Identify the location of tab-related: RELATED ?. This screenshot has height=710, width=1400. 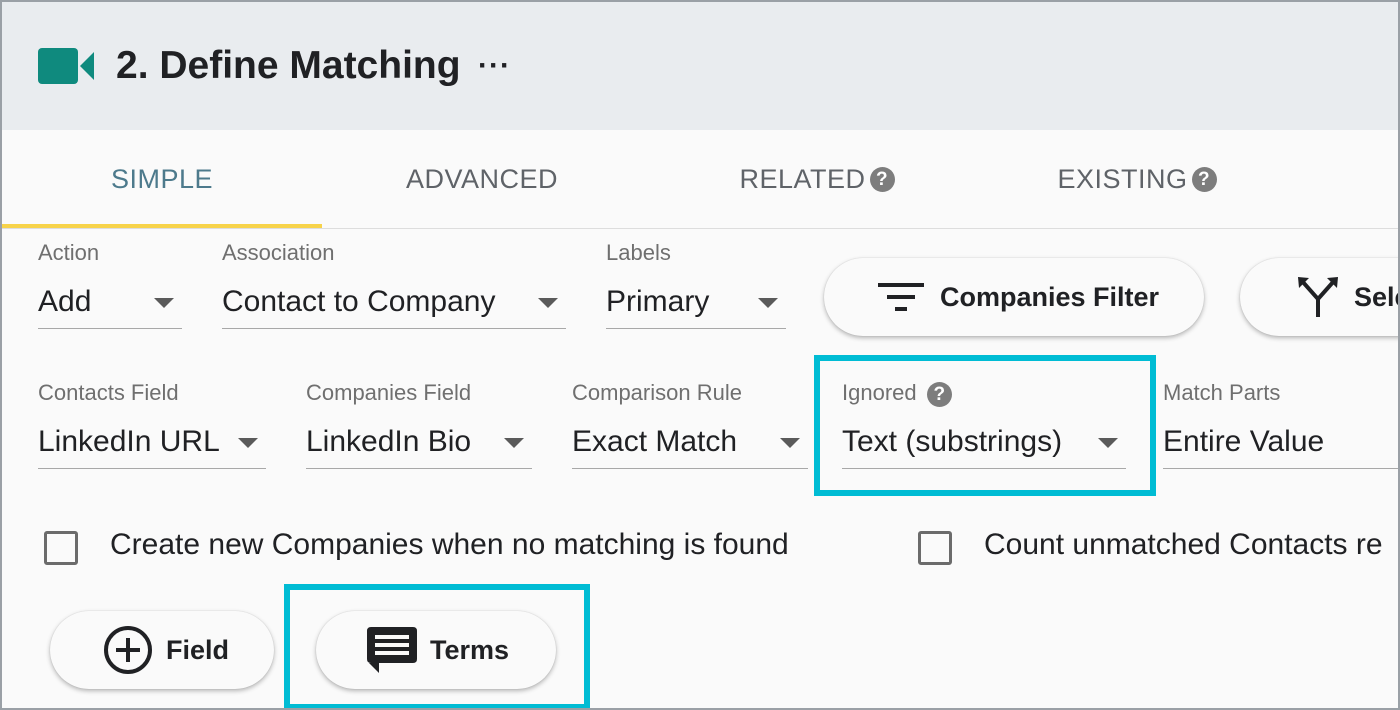
(817, 179).